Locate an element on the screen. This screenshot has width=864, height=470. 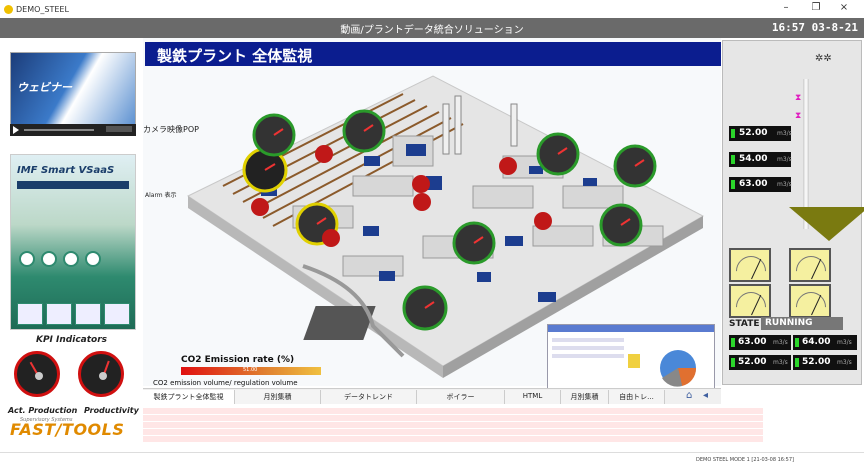
flow-reading-1: 52.00 m3/s is located at coordinates (760, 133).